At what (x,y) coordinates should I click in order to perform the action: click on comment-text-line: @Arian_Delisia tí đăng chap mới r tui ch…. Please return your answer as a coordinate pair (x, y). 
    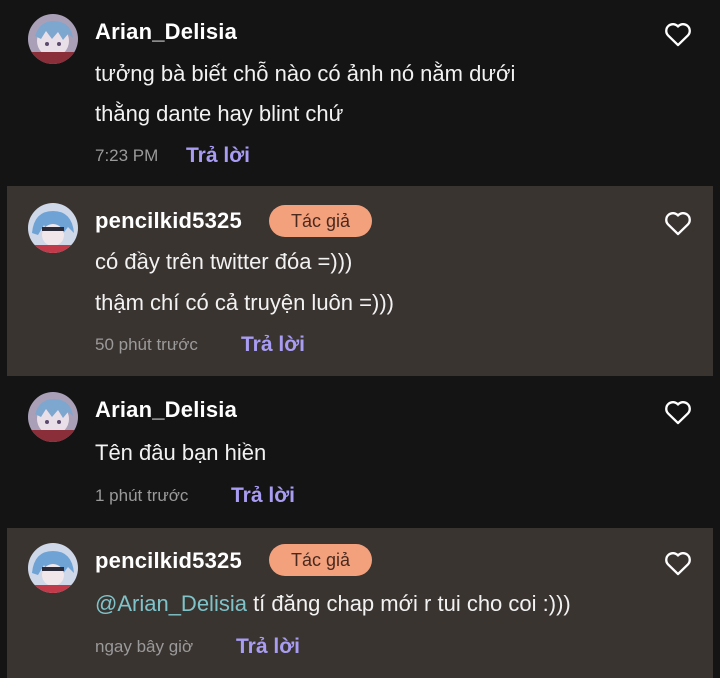
    Looking at the image, I should click on (333, 604).